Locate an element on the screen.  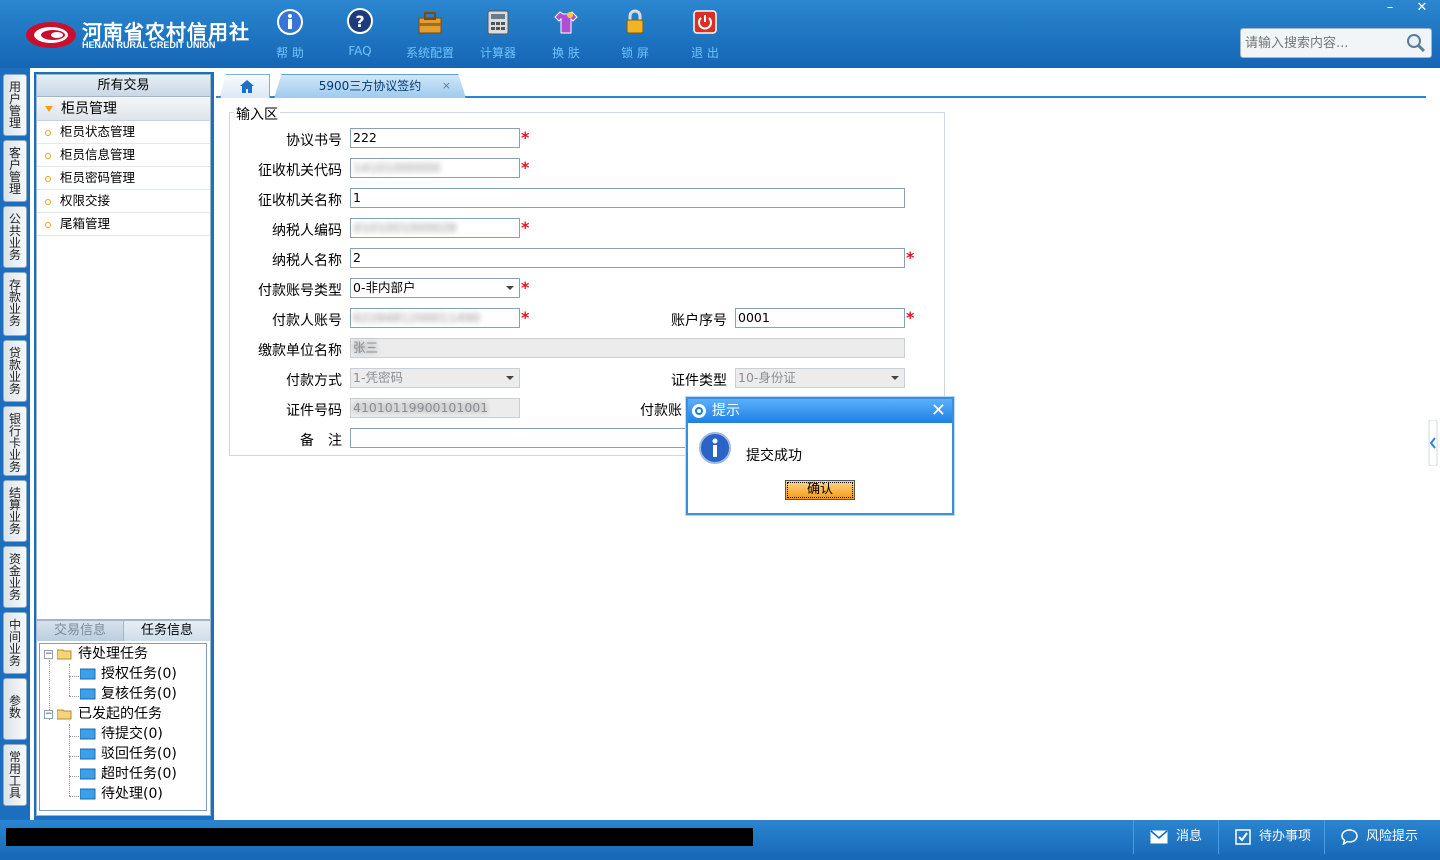
minimize-button: – is located at coordinates (1390, 9).